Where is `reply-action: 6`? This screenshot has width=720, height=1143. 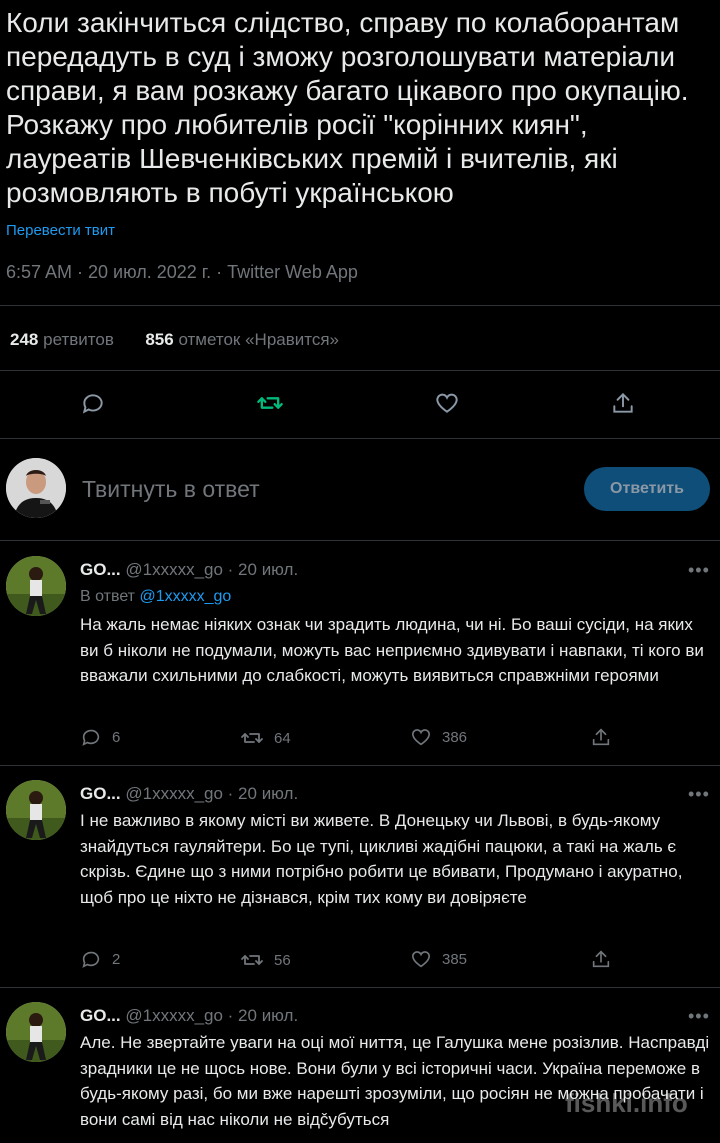 reply-action: 6 is located at coordinates (100, 737).